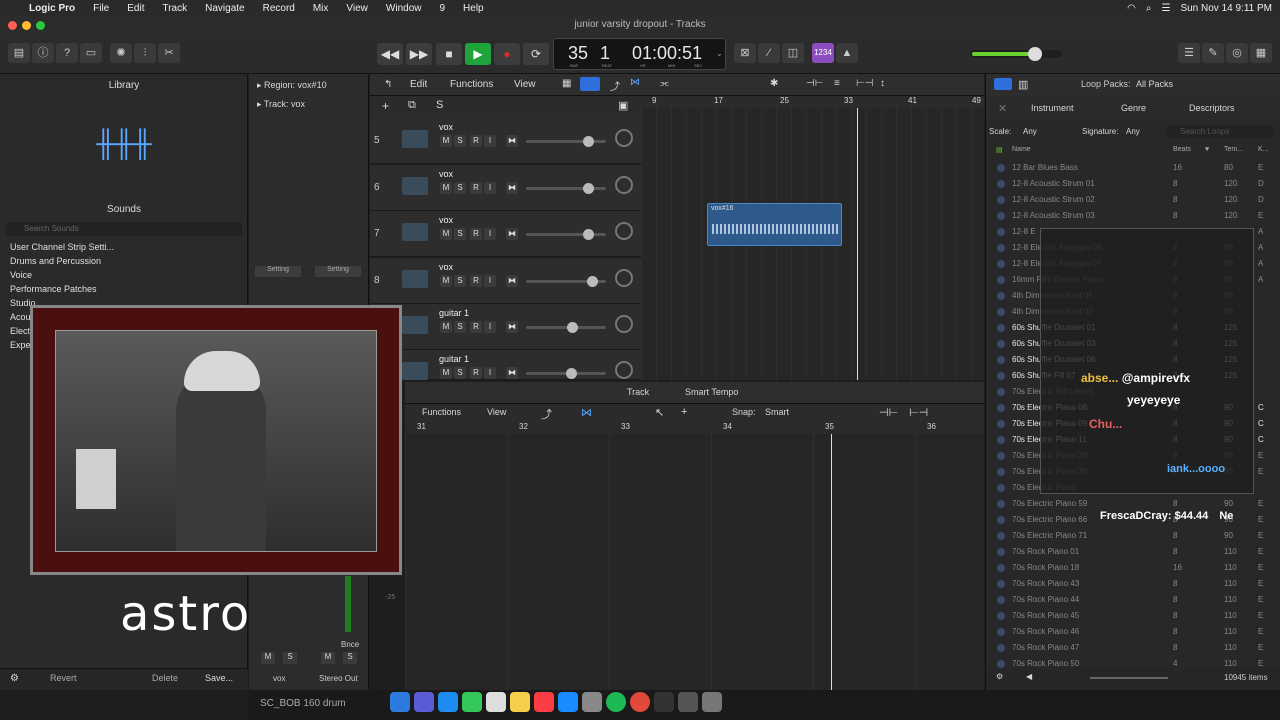  Describe the element at coordinates (1002, 108) in the screenshot. I see `close-icon: ✕` at that location.